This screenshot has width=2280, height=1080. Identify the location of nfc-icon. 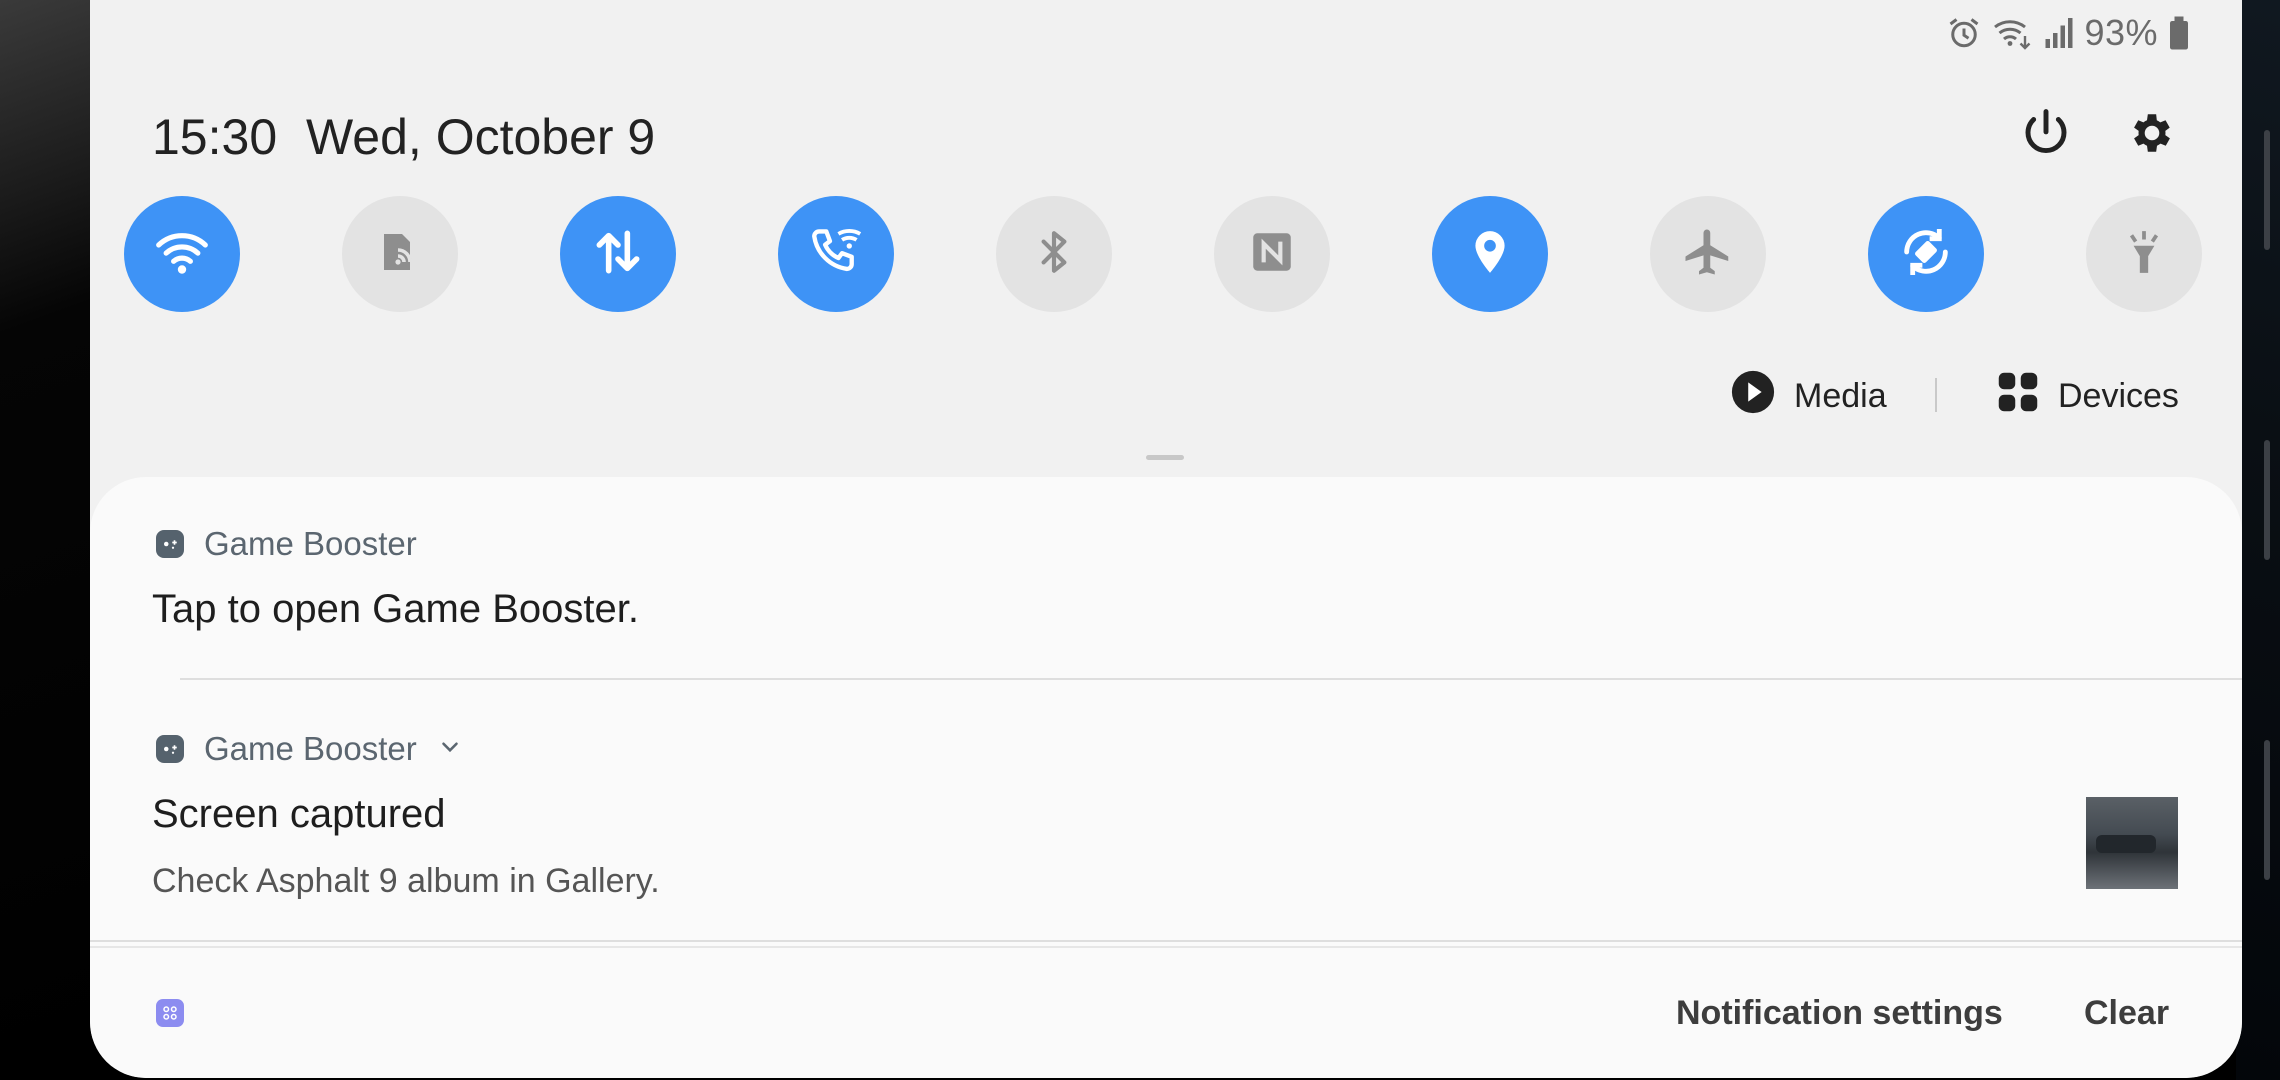
(1272, 254).